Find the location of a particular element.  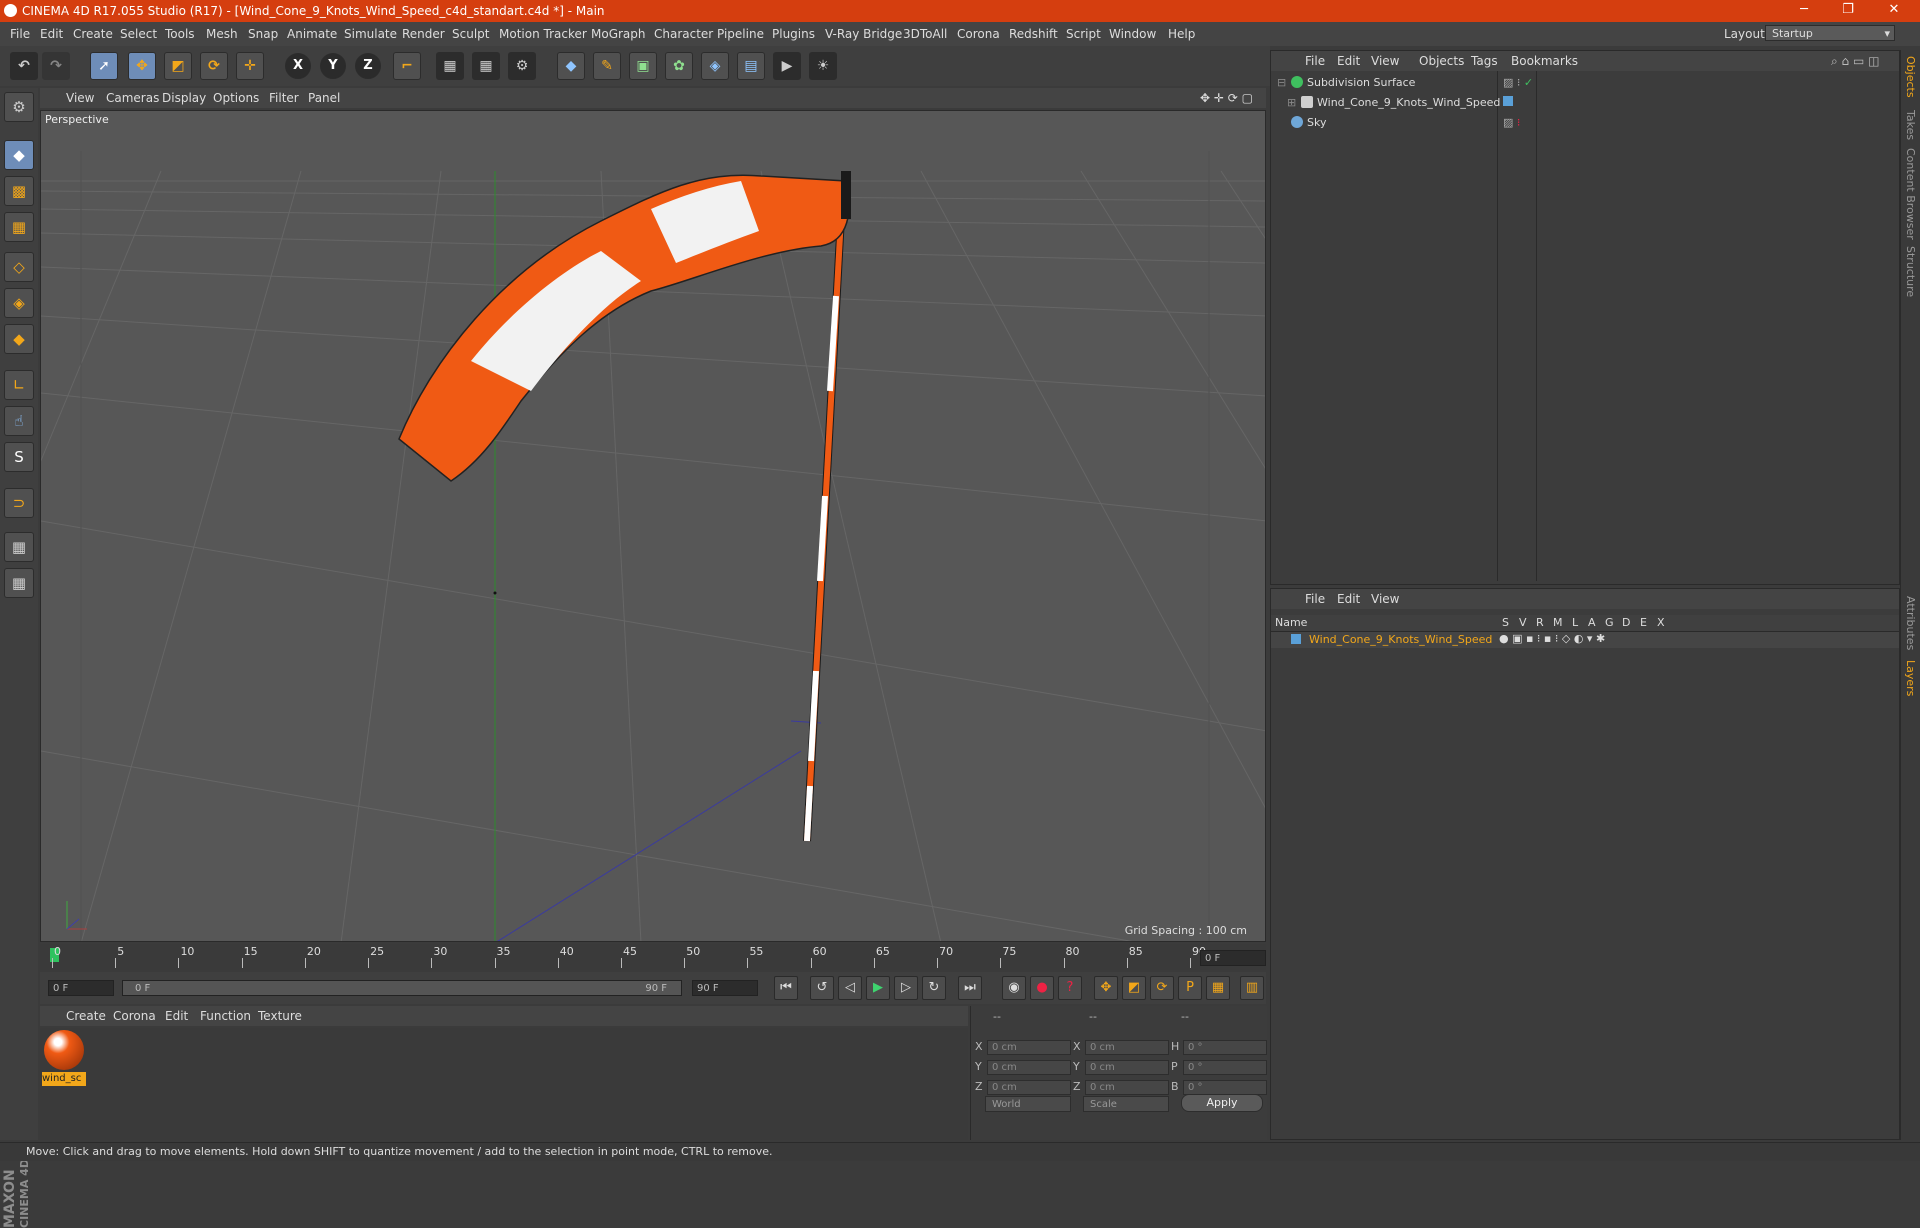

tab-attributes: Attributes is located at coordinates (1910, 623).